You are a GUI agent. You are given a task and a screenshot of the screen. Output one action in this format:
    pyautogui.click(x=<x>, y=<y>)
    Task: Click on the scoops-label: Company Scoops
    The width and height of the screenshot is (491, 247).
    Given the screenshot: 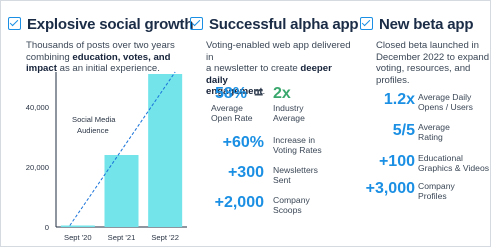 What is the action you would take?
    pyautogui.click(x=291, y=205)
    